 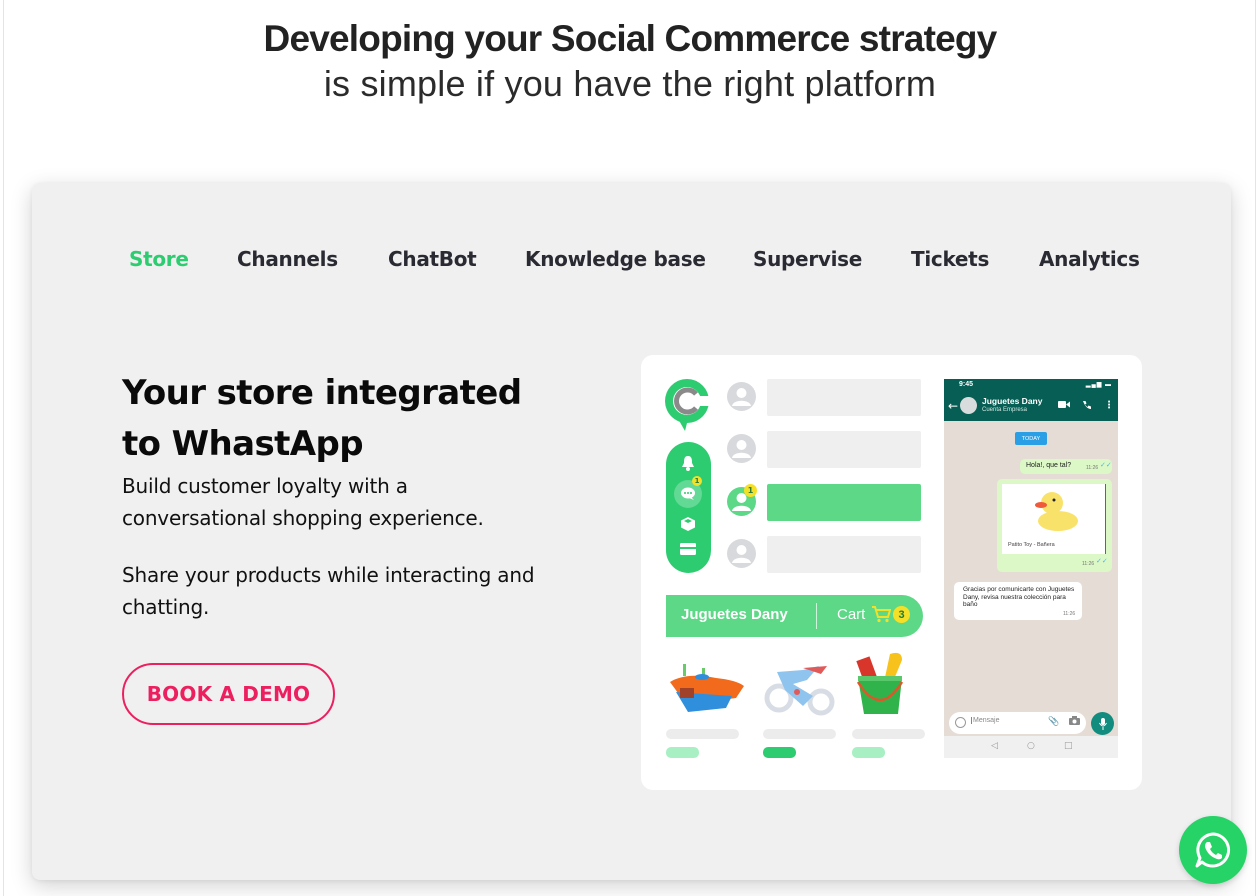 What do you see at coordinates (1053, 722) in the screenshot?
I see `attach-icon: 📎` at bounding box center [1053, 722].